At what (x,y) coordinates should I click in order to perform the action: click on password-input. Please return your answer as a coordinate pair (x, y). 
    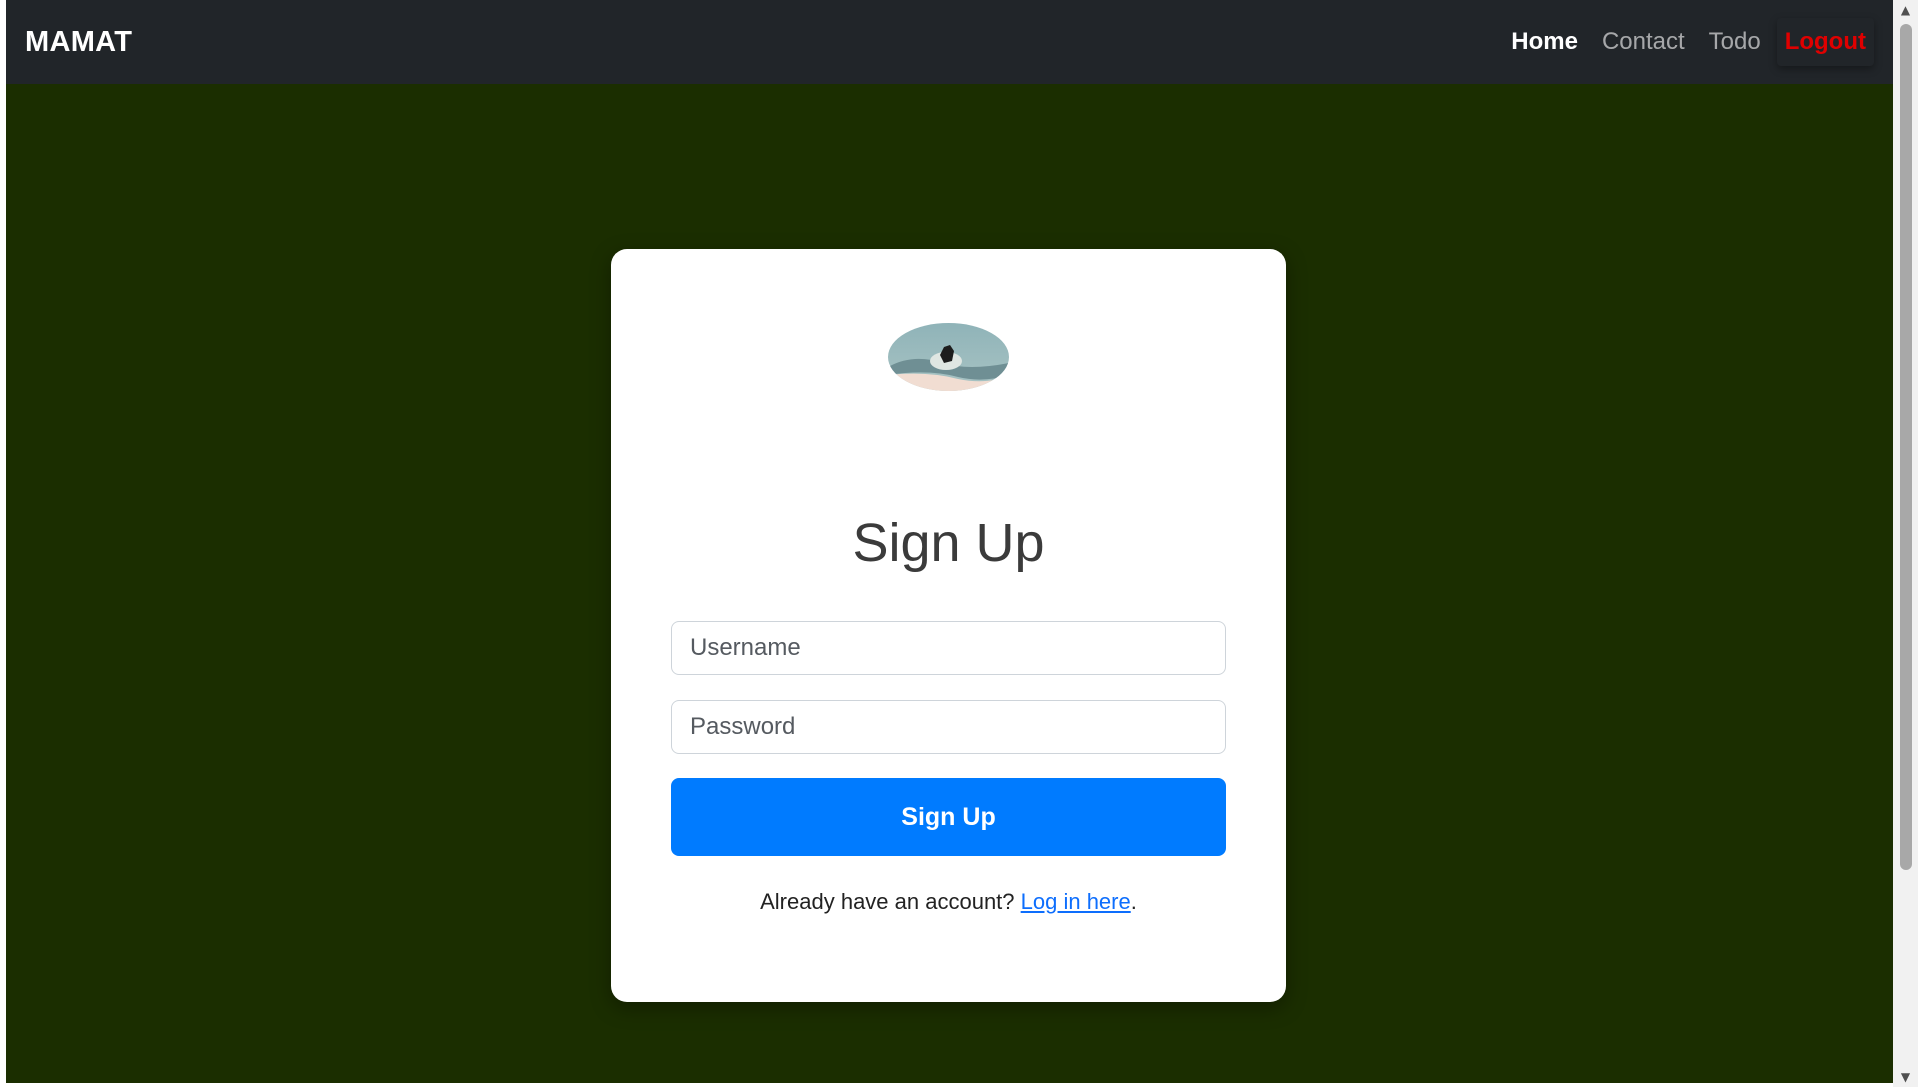
    Looking at the image, I should click on (948, 727).